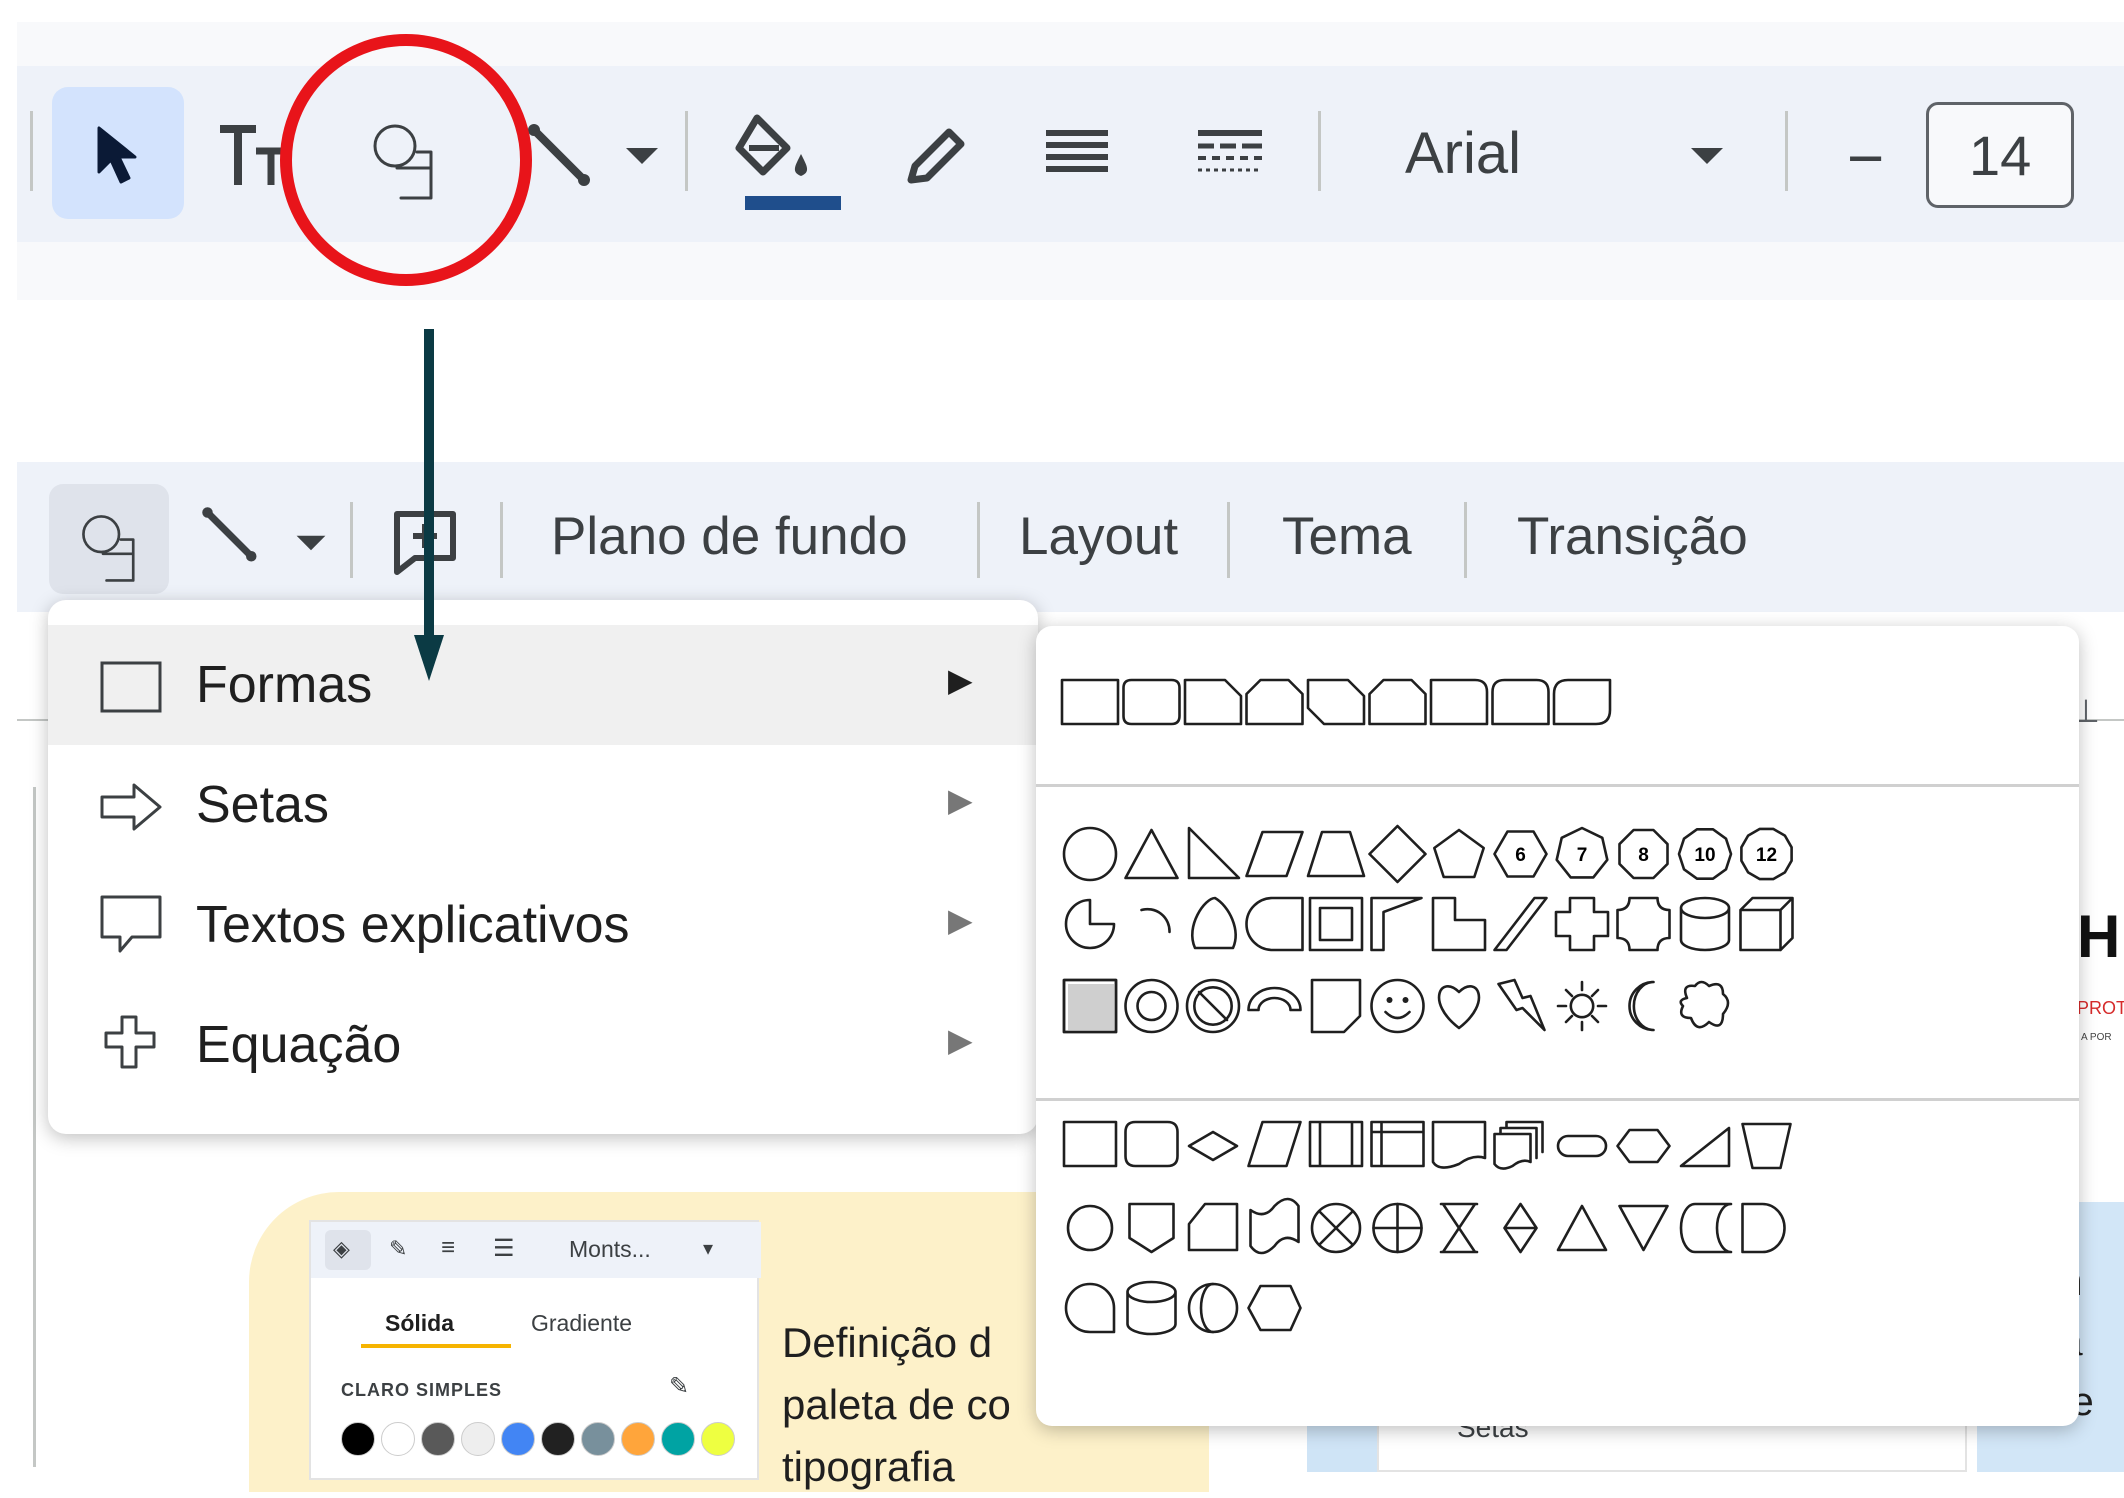  What do you see at coordinates (109, 539) in the screenshot?
I see `shape-menu-button` at bounding box center [109, 539].